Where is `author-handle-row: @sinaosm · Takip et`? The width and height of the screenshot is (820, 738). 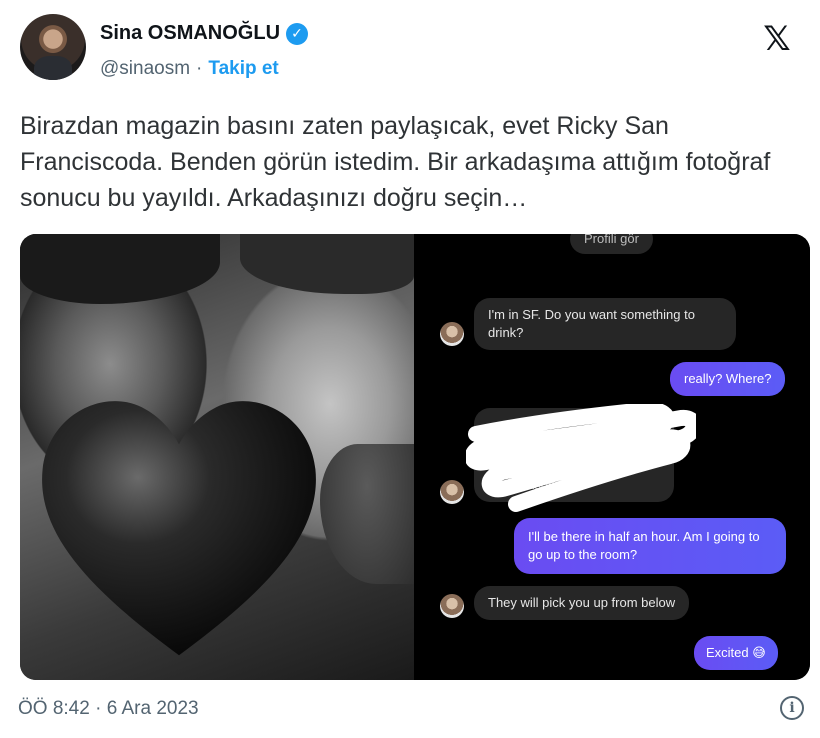 author-handle-row: @sinaosm · Takip et is located at coordinates (189, 69).